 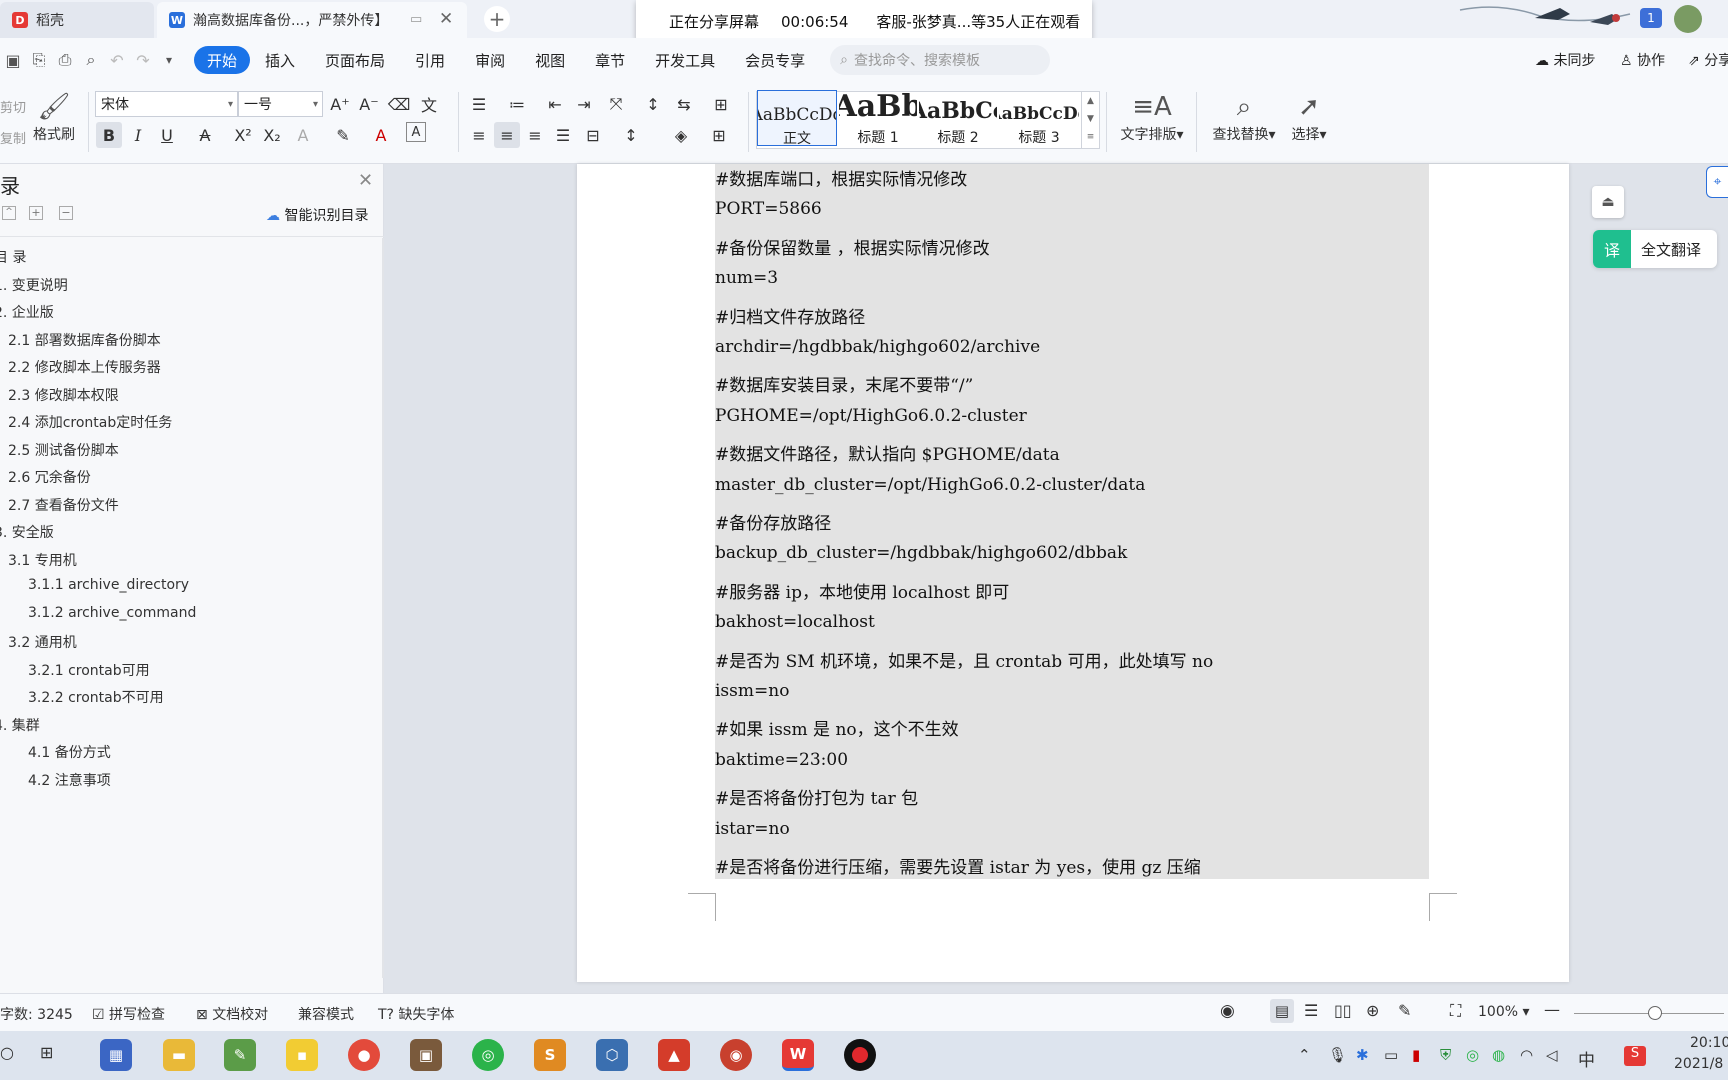 I want to click on share-button: ⇗ 分享, so click(x=1708, y=60).